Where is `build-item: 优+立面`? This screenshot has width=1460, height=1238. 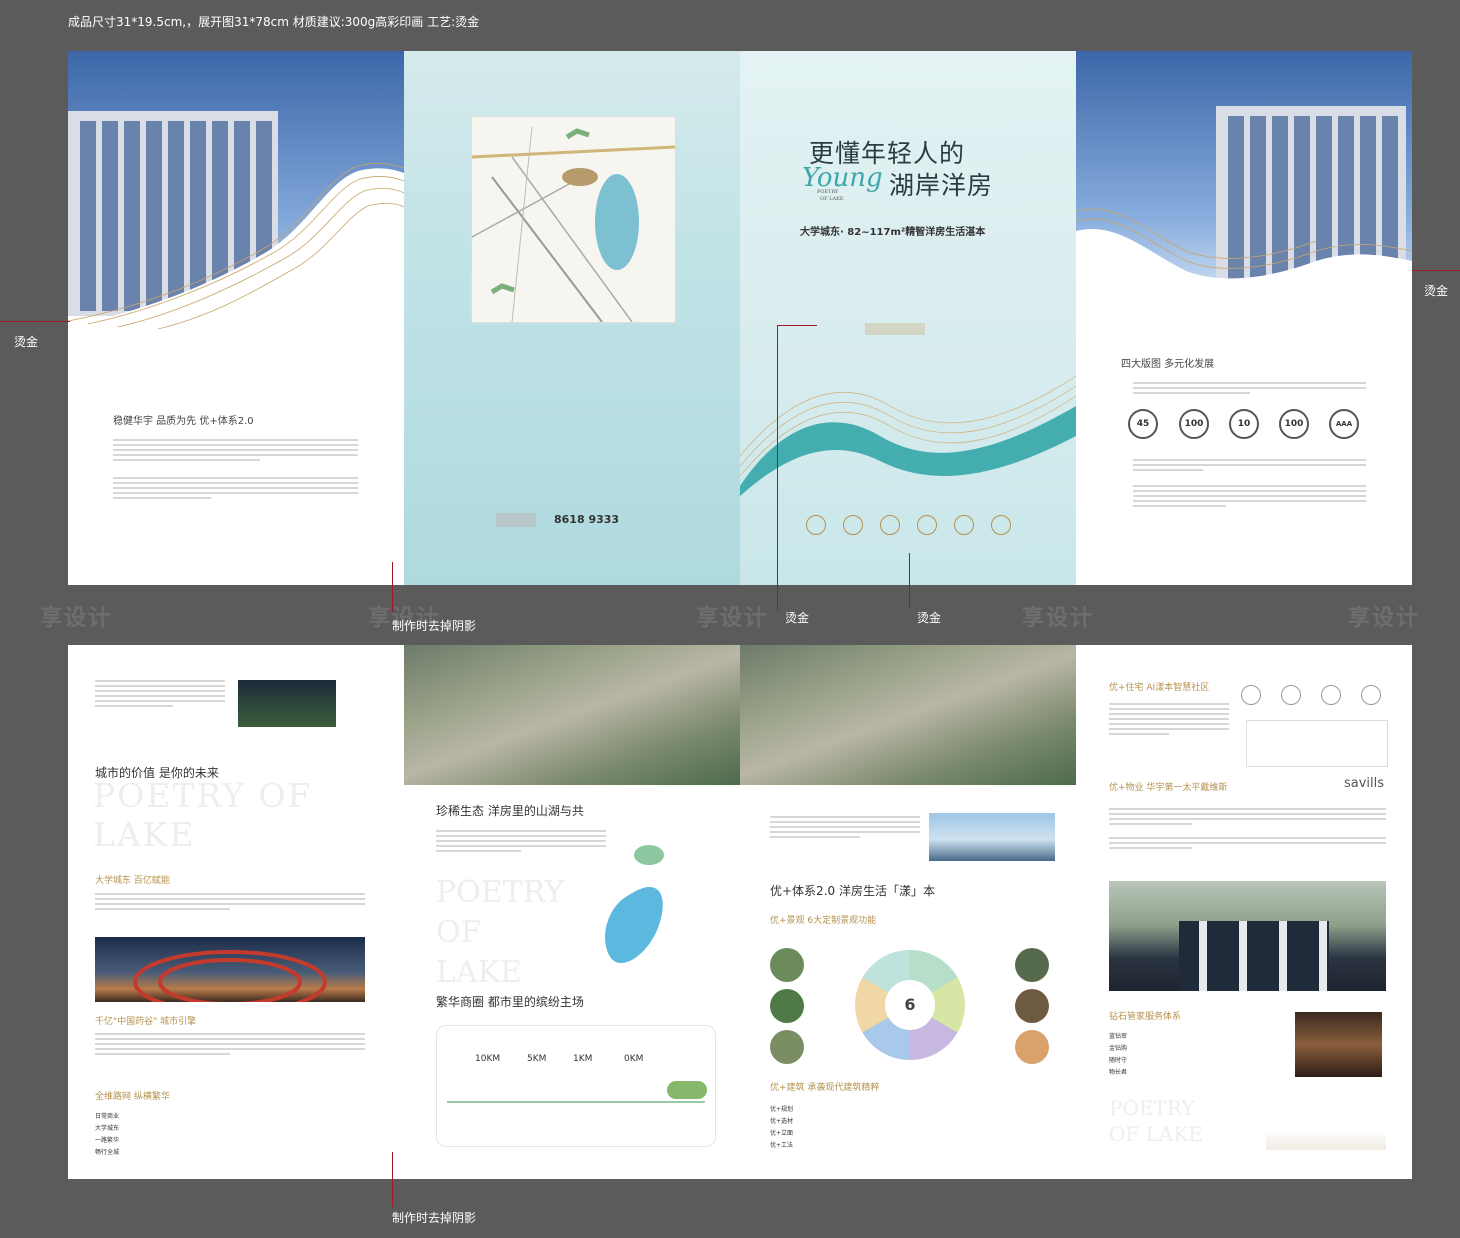 build-item: 优+立面 is located at coordinates (782, 1133).